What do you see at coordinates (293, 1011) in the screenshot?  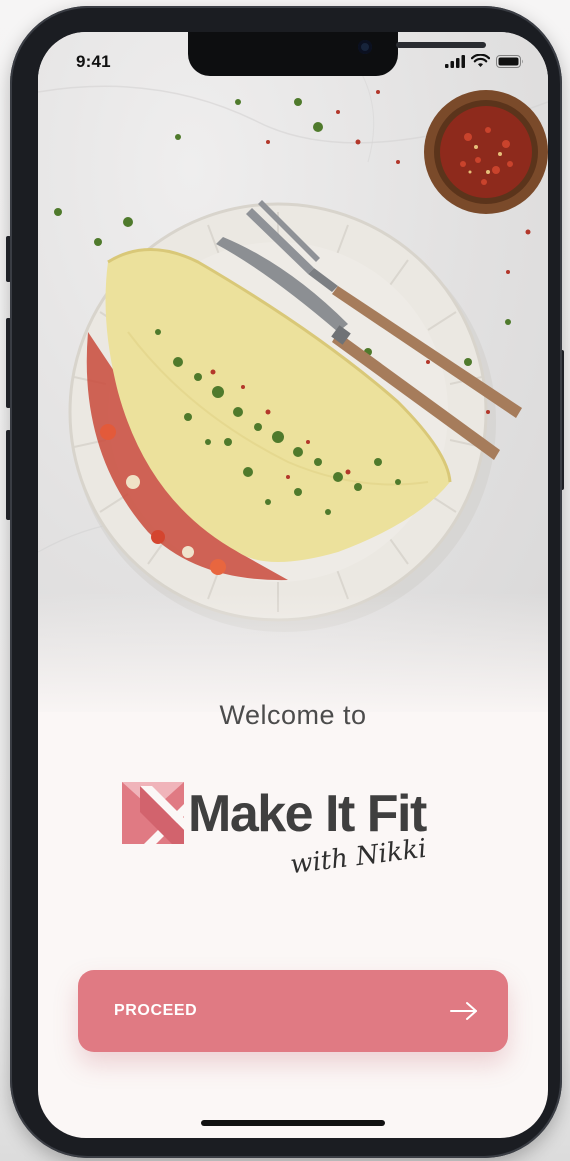 I see `proceed-button: PROCEED` at bounding box center [293, 1011].